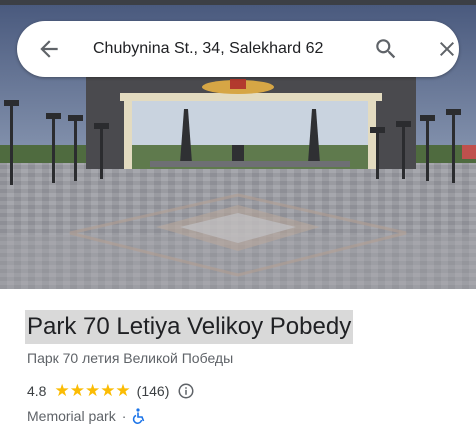  What do you see at coordinates (224, 49) in the screenshot?
I see `search-input` at bounding box center [224, 49].